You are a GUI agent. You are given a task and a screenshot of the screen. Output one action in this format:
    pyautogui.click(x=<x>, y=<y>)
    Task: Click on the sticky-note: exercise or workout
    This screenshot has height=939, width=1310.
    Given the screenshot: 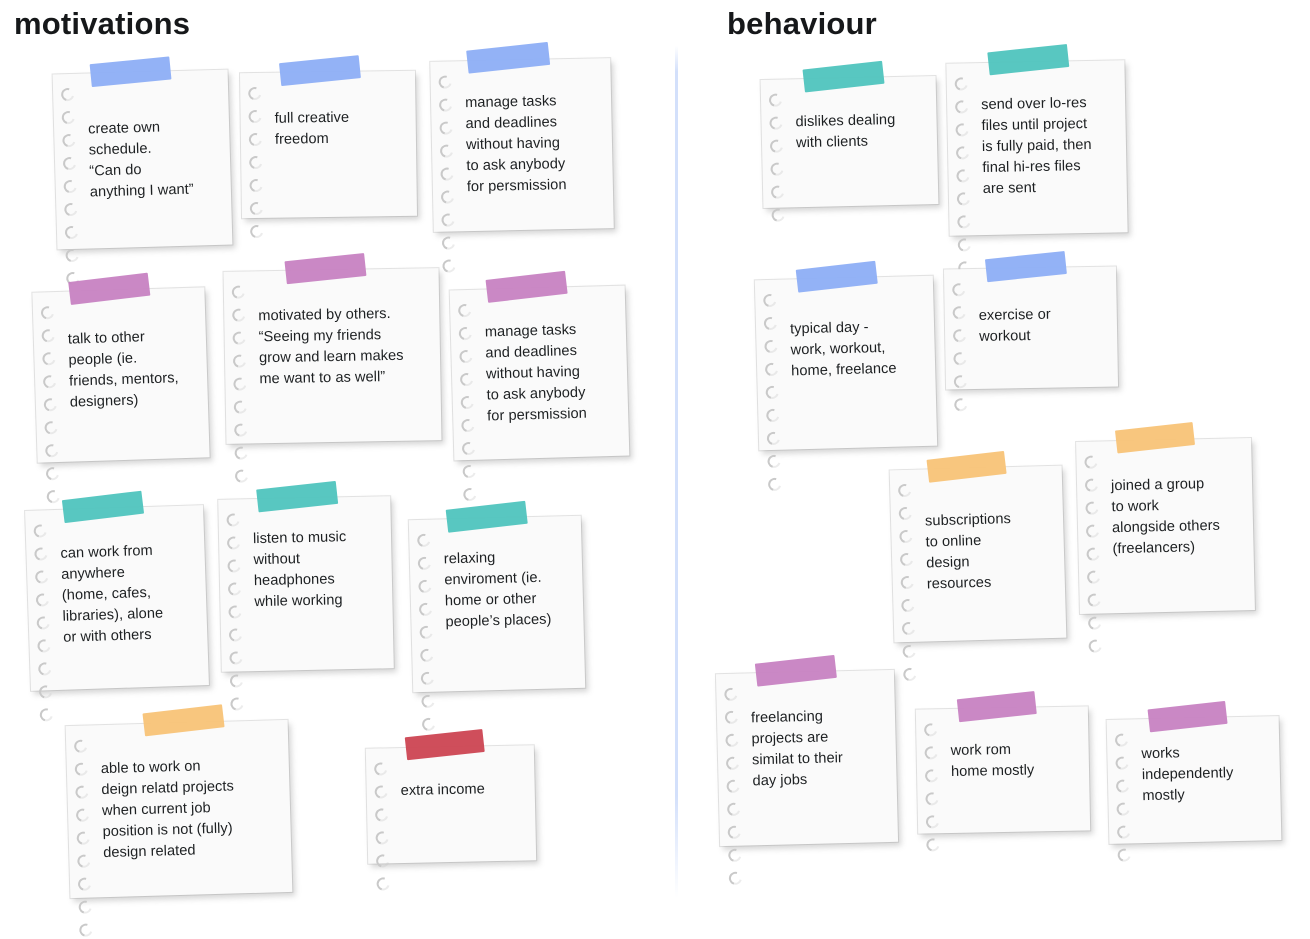 What is the action you would take?
    pyautogui.click(x=1031, y=332)
    